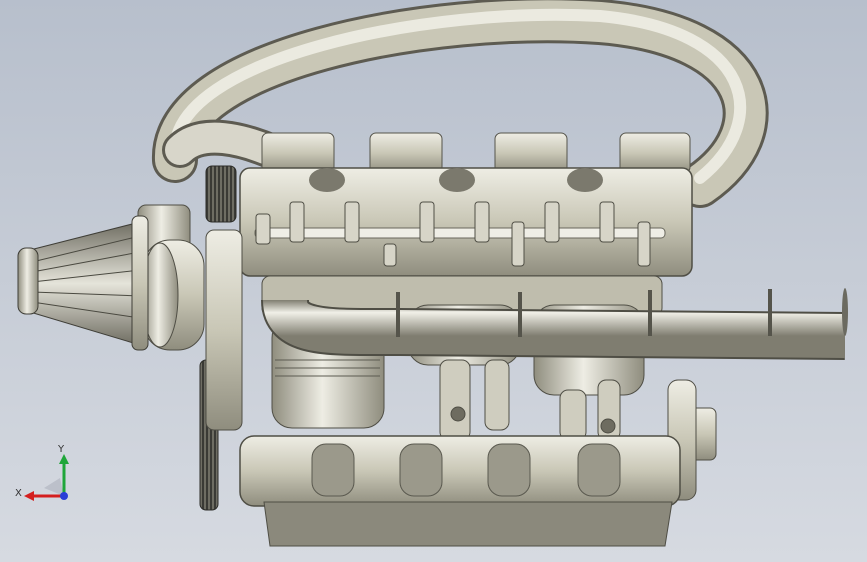 The height and width of the screenshot is (562, 867). What do you see at coordinates (18, 493) in the screenshot?
I see `x-axis-label: X` at bounding box center [18, 493].